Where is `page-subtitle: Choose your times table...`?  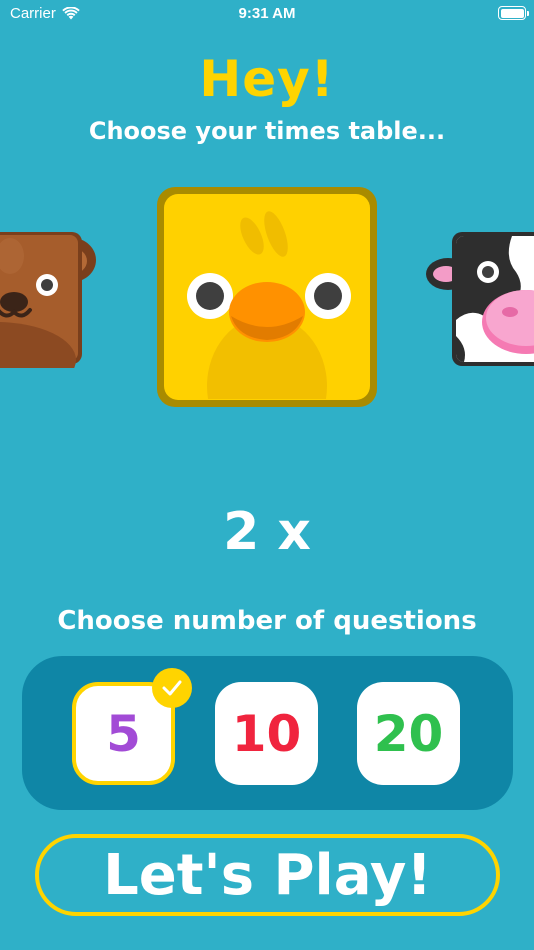 page-subtitle: Choose your times table... is located at coordinates (267, 131).